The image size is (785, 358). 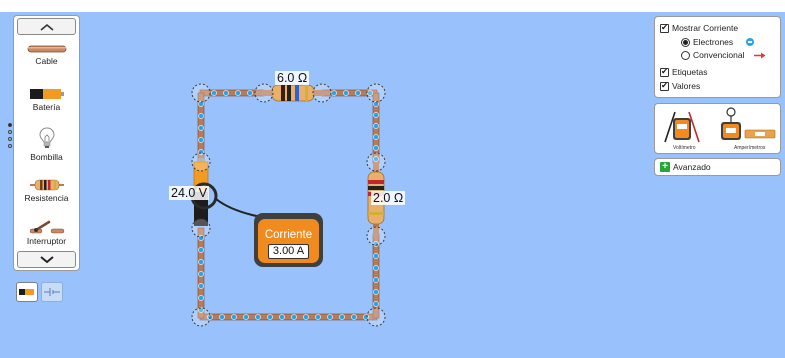 What do you see at coordinates (685, 42) in the screenshot?
I see `electrons-radio` at bounding box center [685, 42].